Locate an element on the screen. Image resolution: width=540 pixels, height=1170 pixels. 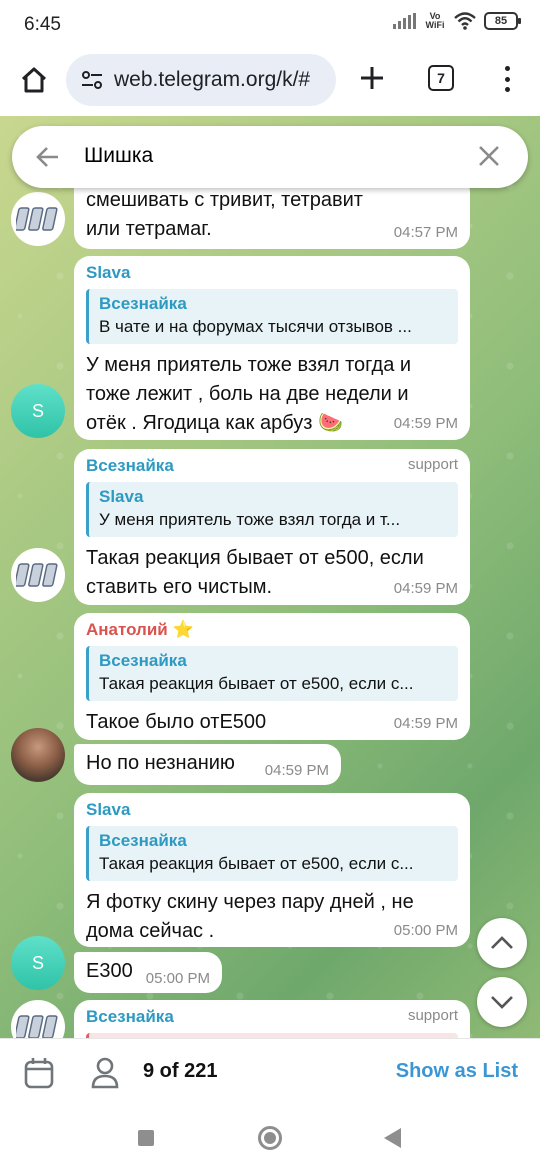
new-tab-button is located at coordinates (372, 78).